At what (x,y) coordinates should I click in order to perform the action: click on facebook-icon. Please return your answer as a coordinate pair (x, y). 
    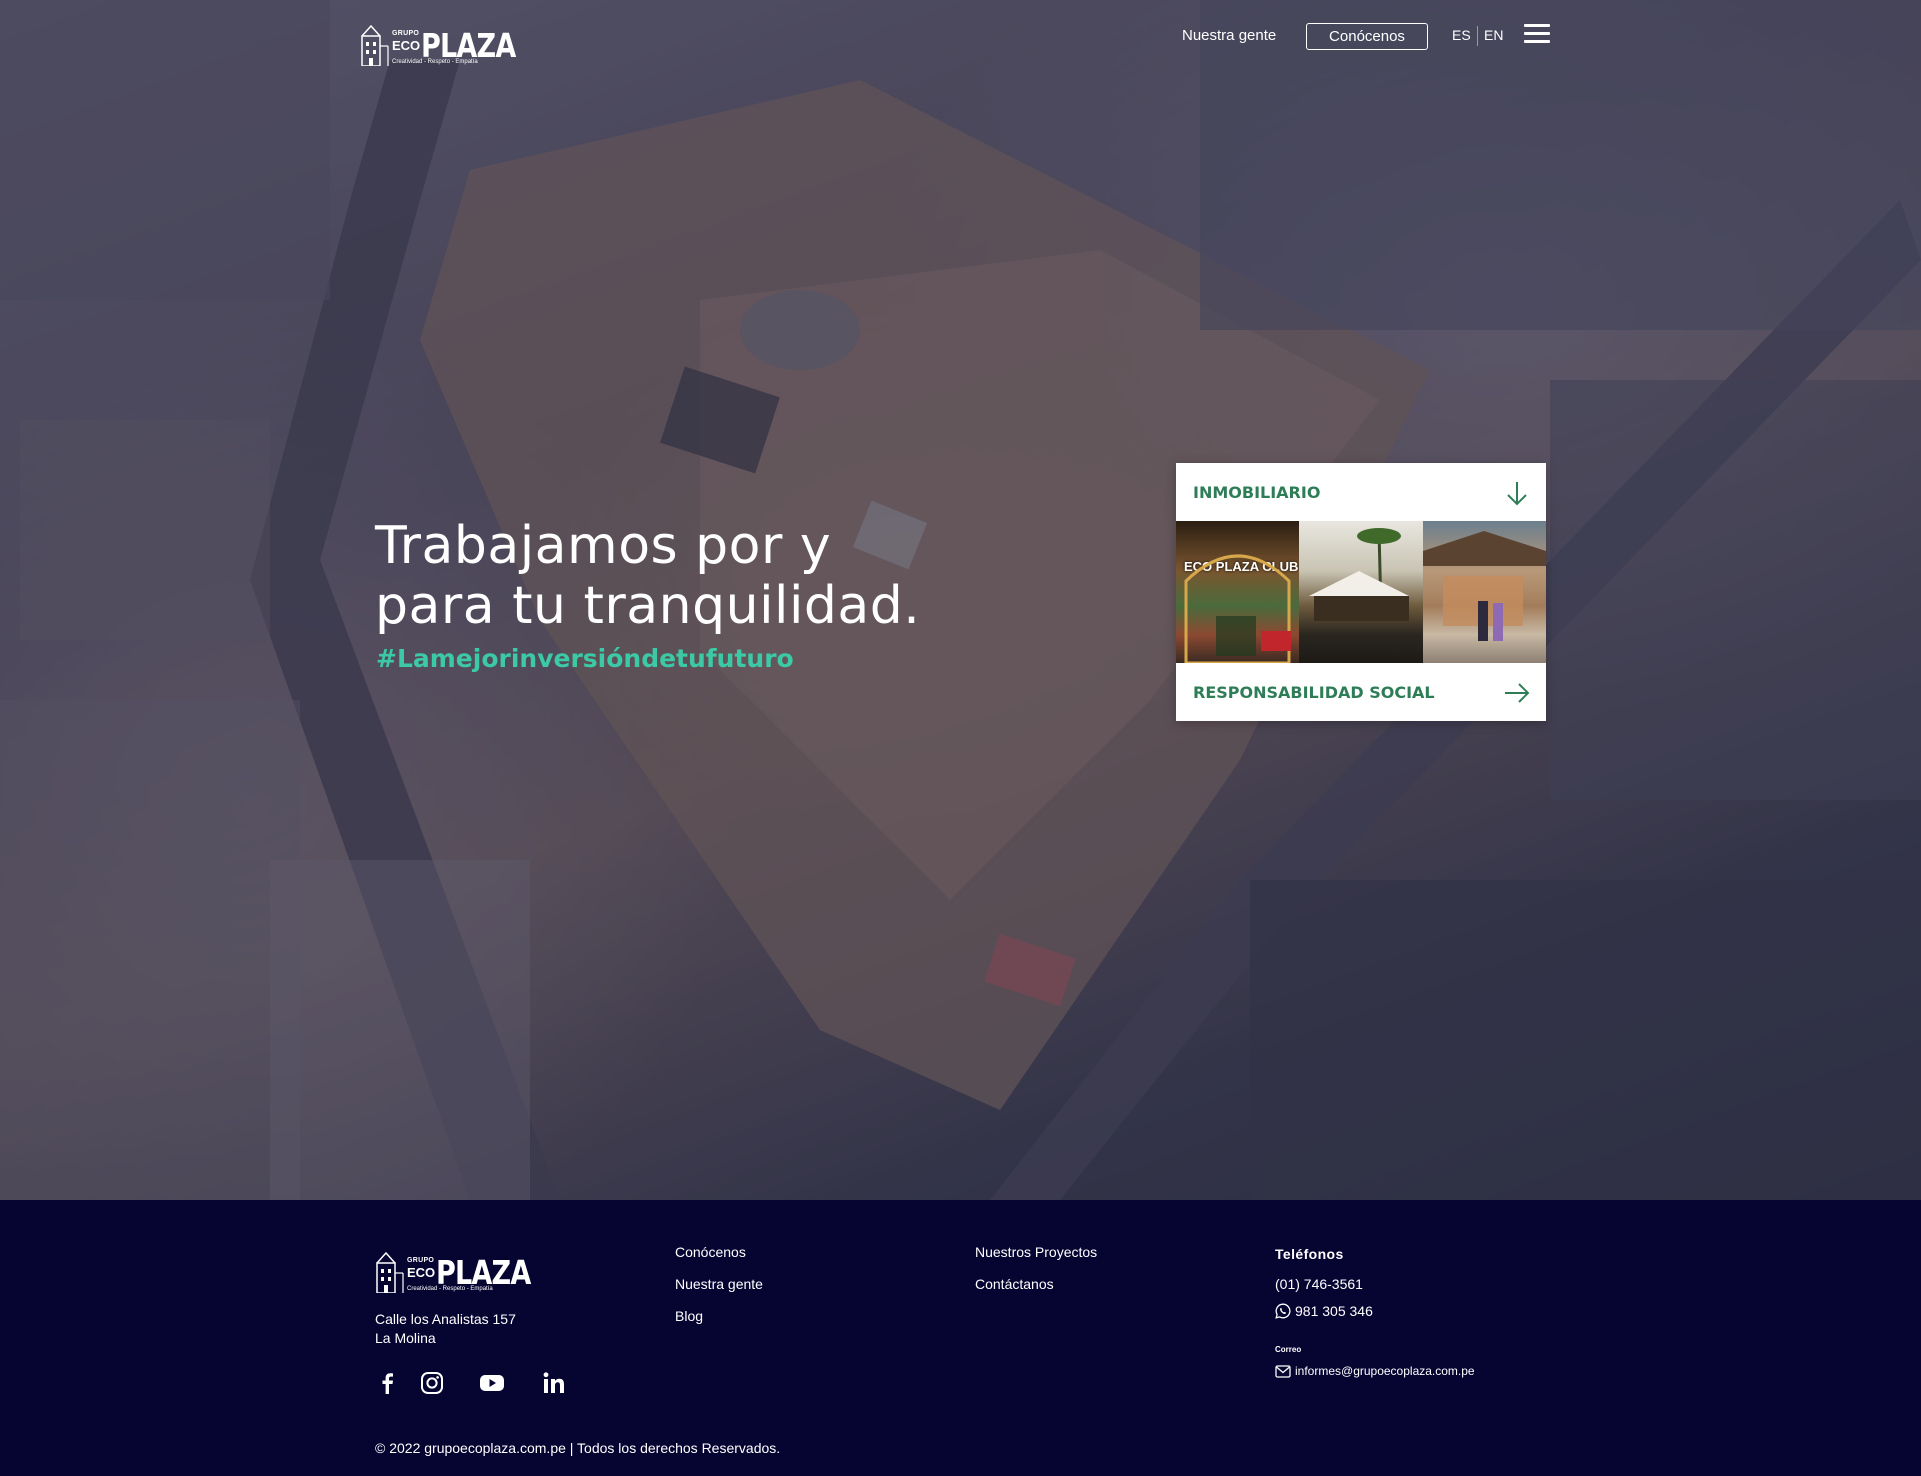
    Looking at the image, I should click on (388, 1383).